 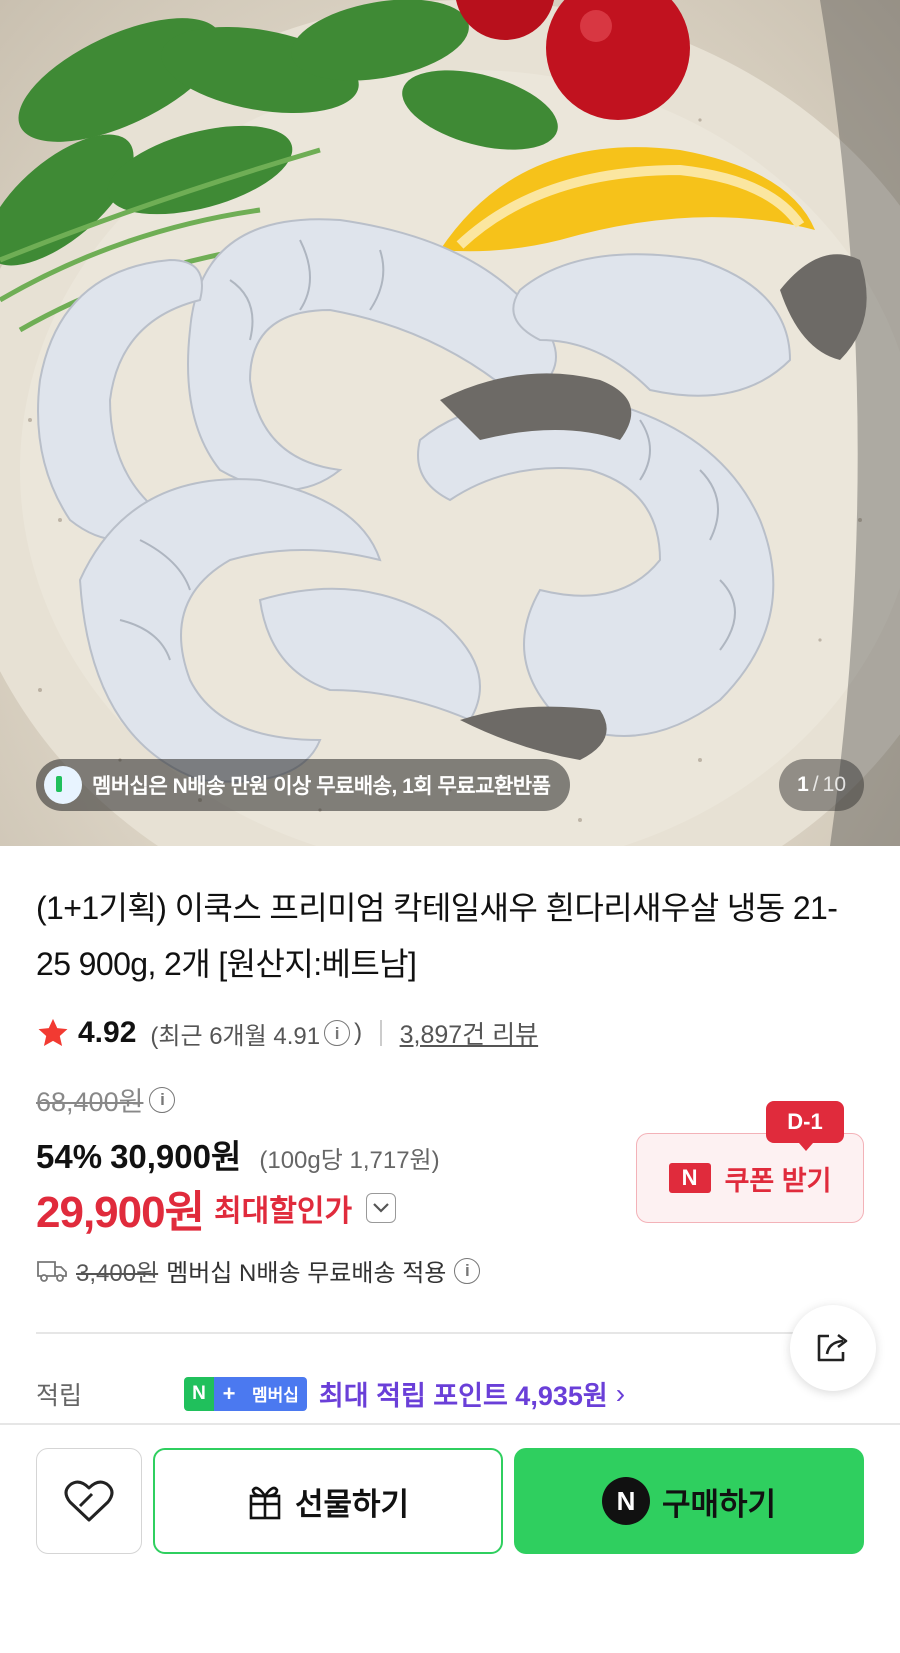 I want to click on action-bar-divider, so click(x=450, y=1424).